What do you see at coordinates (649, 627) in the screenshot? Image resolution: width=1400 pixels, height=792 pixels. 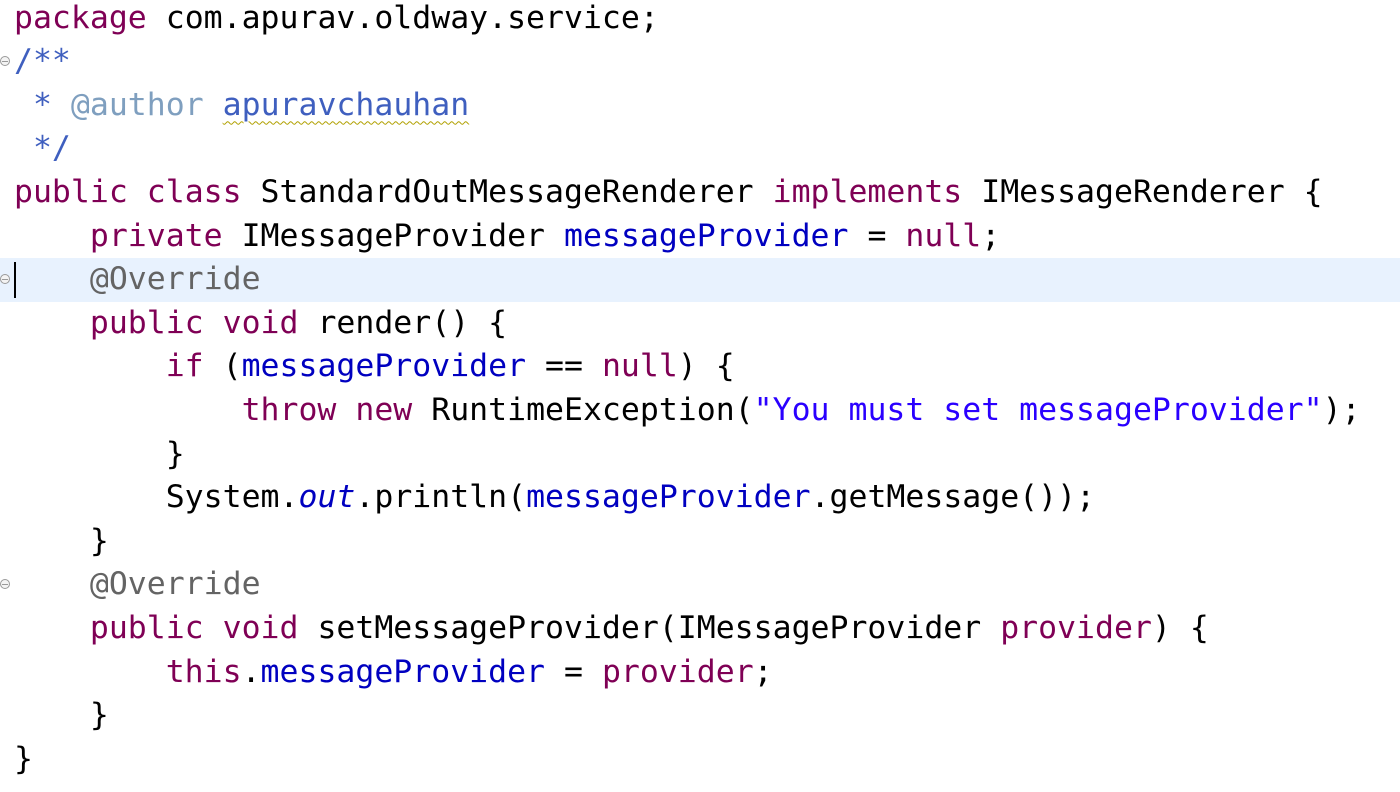 I see `code-text: setMessageProvider(IMessageProvider` at bounding box center [649, 627].